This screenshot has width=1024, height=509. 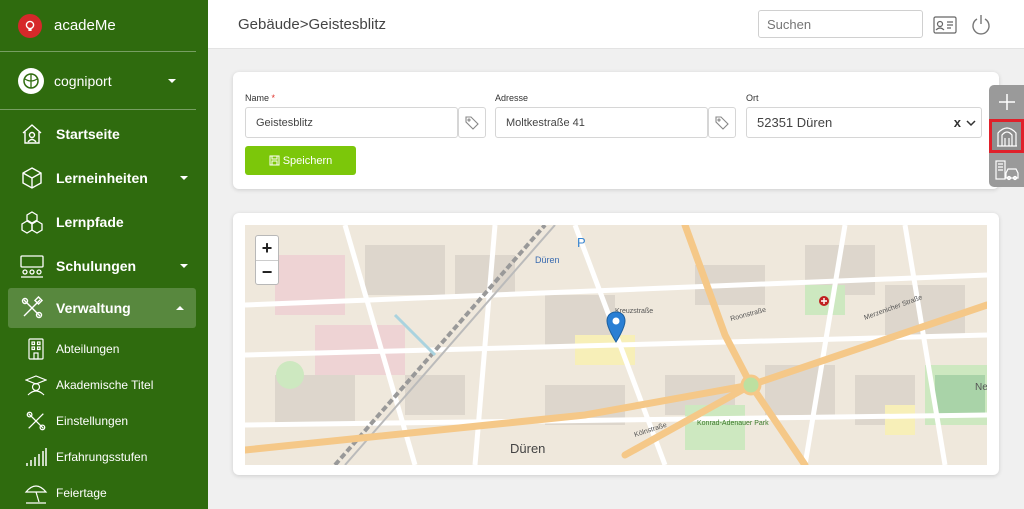 I want to click on map-label-station: Düren, so click(x=547, y=260).